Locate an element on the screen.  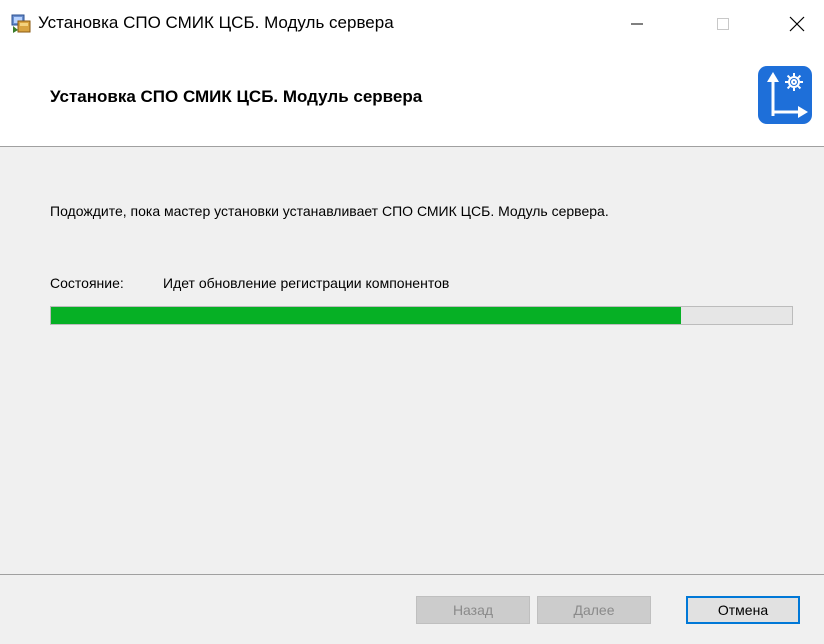
next-button: Далее is located at coordinates (594, 610).